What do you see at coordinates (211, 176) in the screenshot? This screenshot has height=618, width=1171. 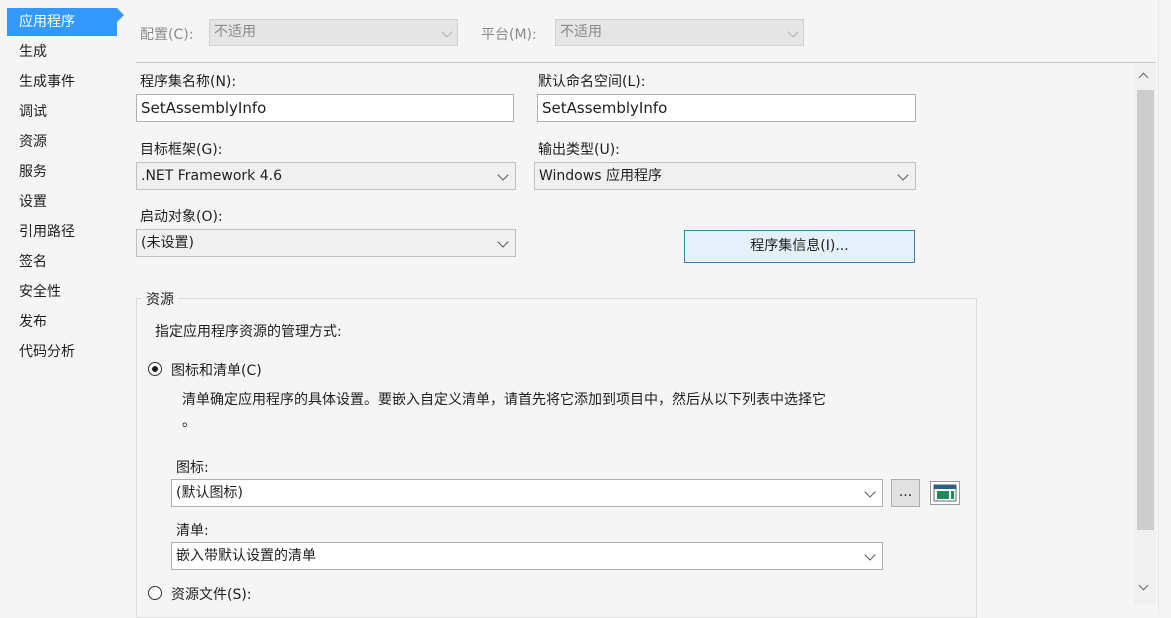 I see `target-framework-value: .NET Framework 4.6` at bounding box center [211, 176].